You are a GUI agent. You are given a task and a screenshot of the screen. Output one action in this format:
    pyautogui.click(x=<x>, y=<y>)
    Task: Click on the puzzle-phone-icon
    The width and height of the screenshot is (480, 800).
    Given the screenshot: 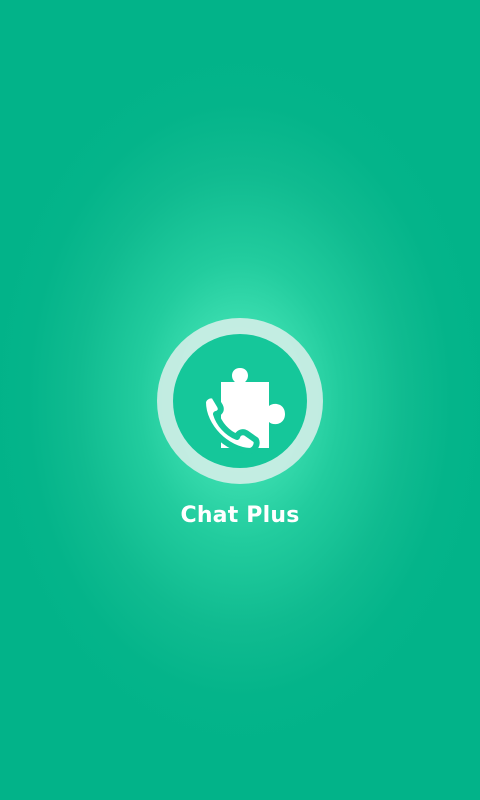 What is the action you would take?
    pyautogui.click(x=242, y=411)
    